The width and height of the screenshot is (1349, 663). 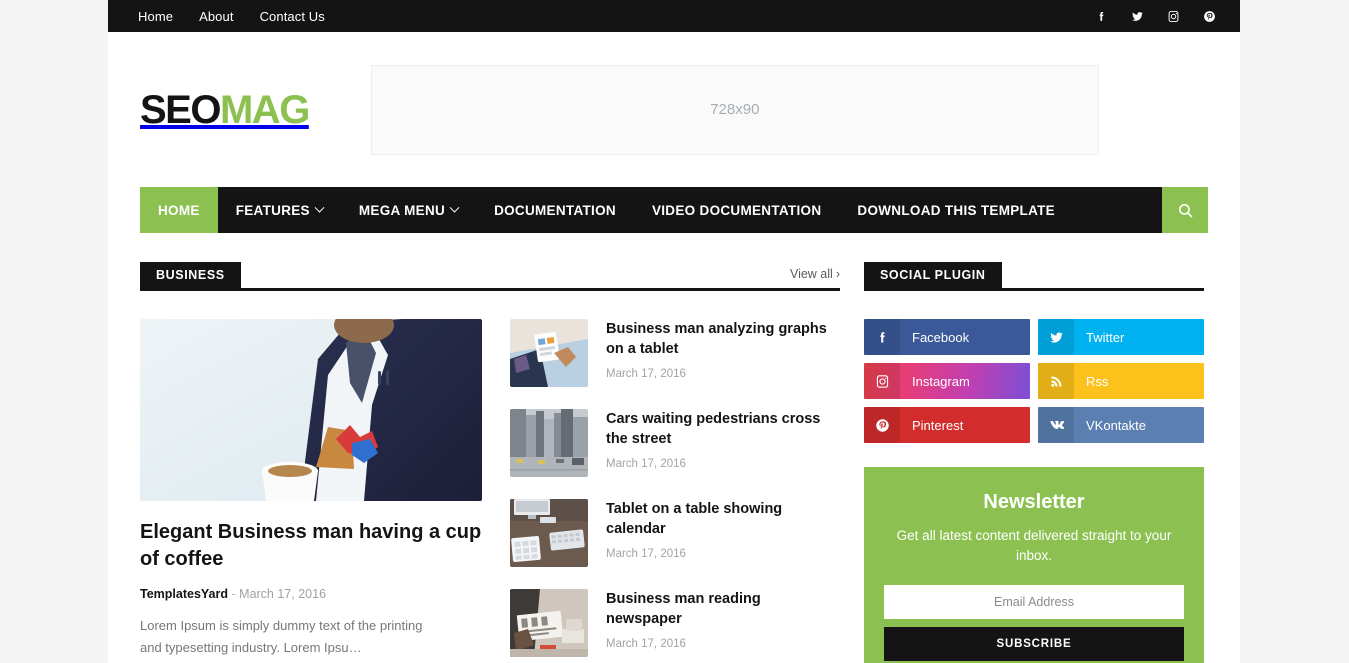 I want to click on top-nav-item-home: Home, so click(x=155, y=16).